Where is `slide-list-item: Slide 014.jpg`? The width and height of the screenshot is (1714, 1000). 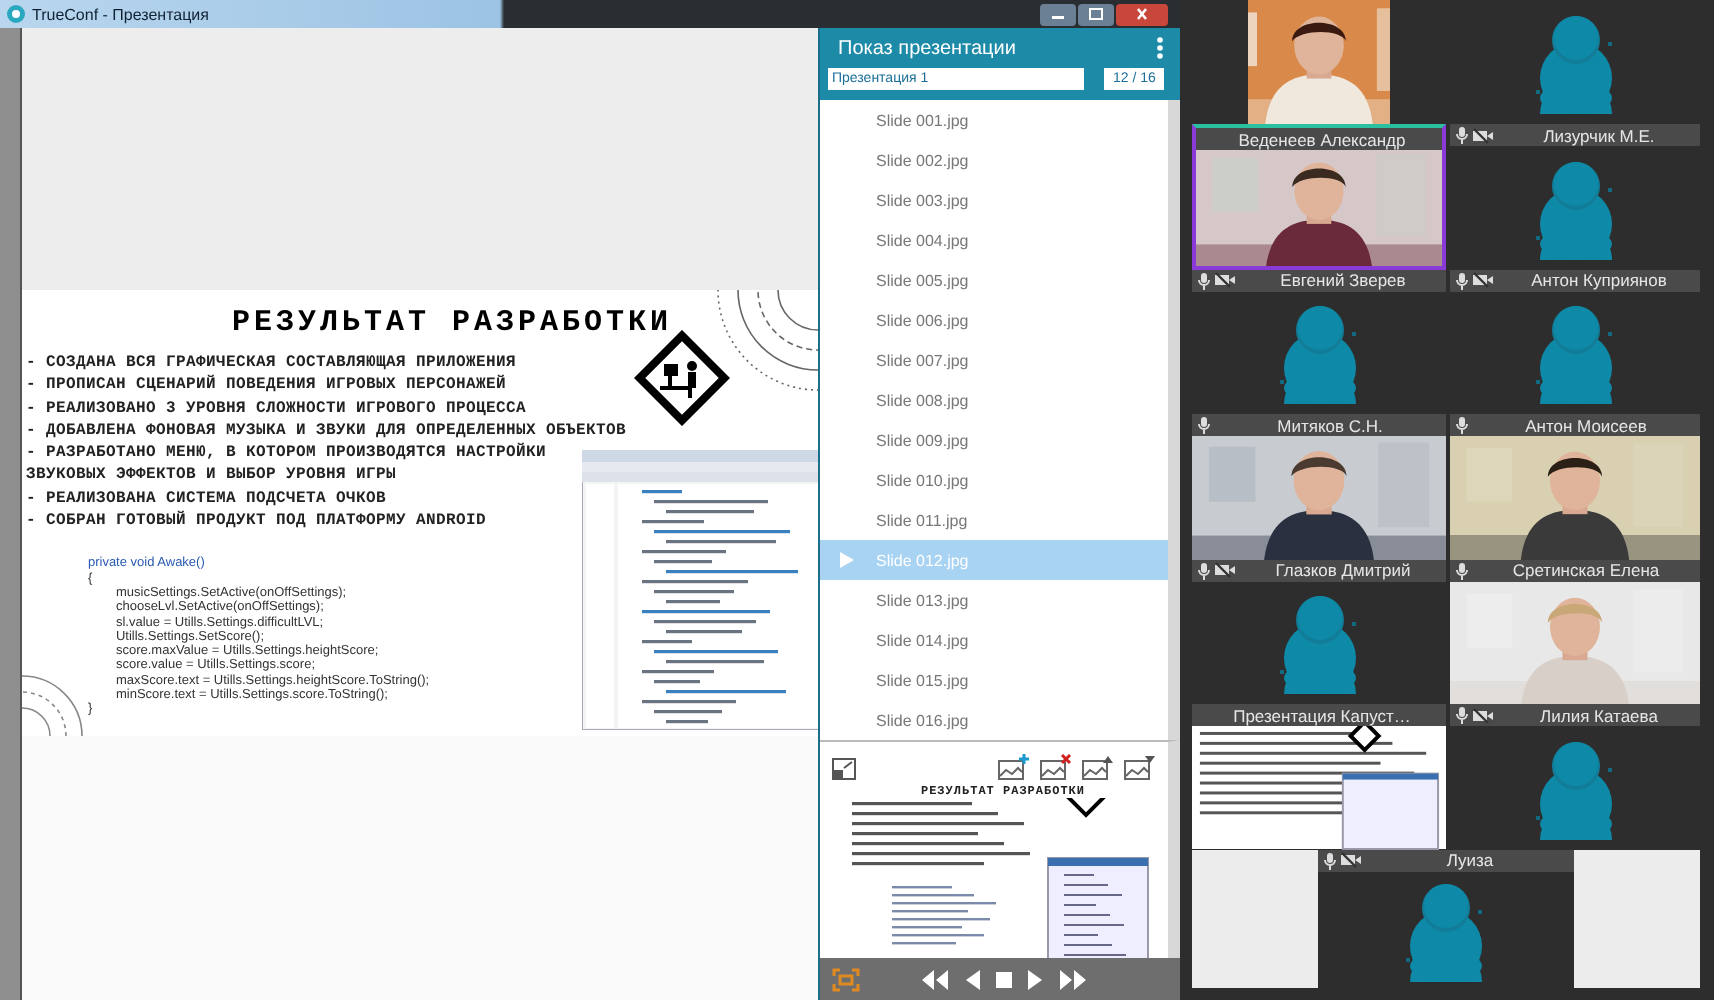
slide-list-item: Slide 014.jpg is located at coordinates (994, 640).